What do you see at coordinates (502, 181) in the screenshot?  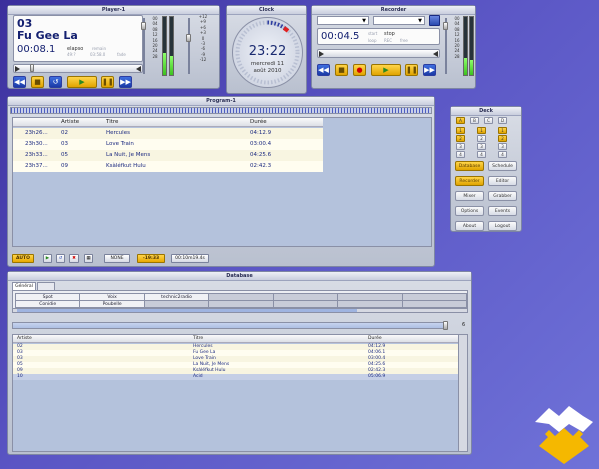 I see `editor-button: Editor` at bounding box center [502, 181].